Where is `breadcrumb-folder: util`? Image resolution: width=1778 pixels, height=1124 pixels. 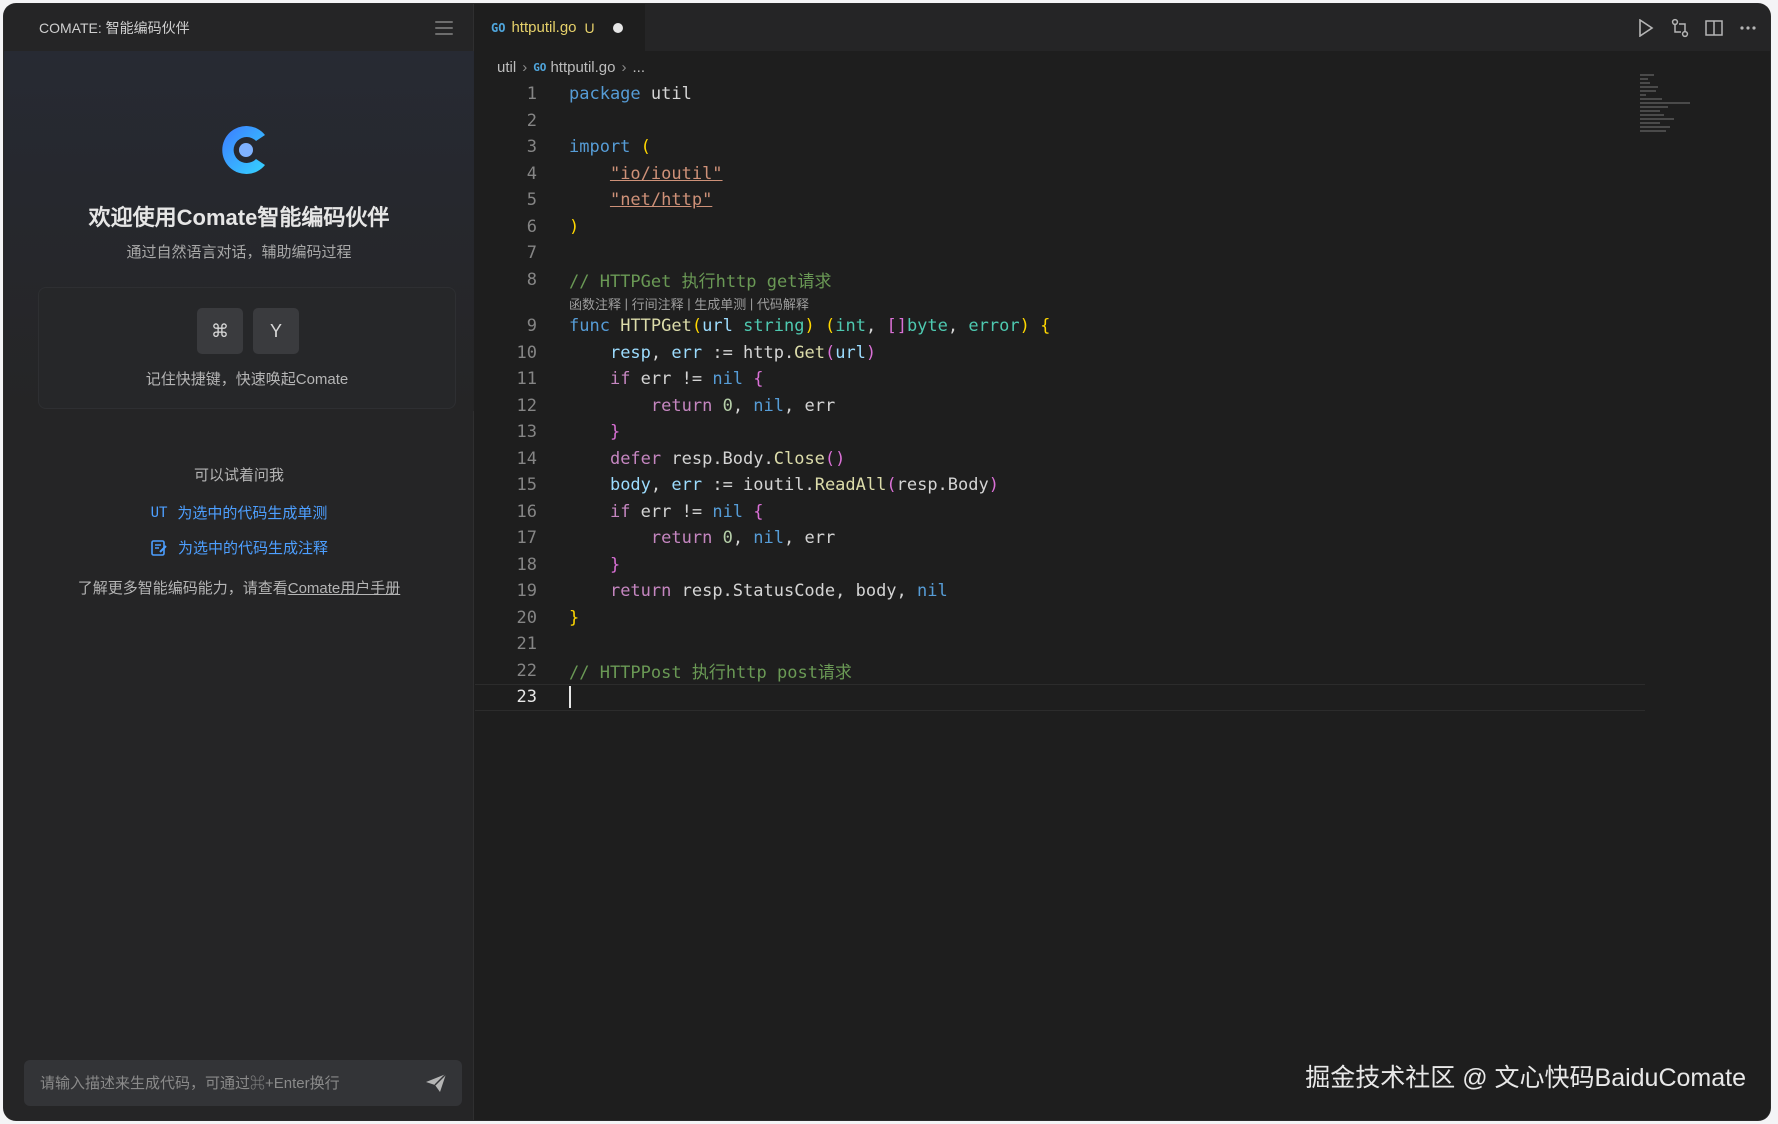
breadcrumb-folder: util is located at coordinates (506, 67).